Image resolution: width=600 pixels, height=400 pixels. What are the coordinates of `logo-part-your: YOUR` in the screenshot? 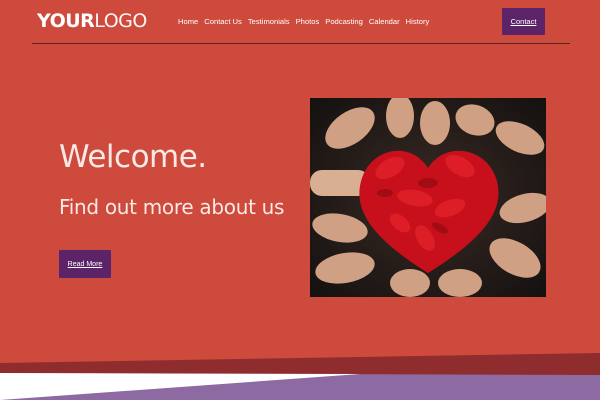 It's located at (66, 21).